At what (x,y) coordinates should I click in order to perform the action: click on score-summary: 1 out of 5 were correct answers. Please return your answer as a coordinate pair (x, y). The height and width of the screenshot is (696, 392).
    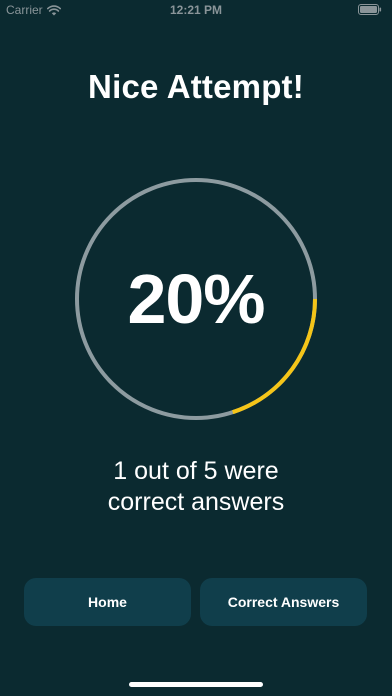
    Looking at the image, I should click on (196, 487).